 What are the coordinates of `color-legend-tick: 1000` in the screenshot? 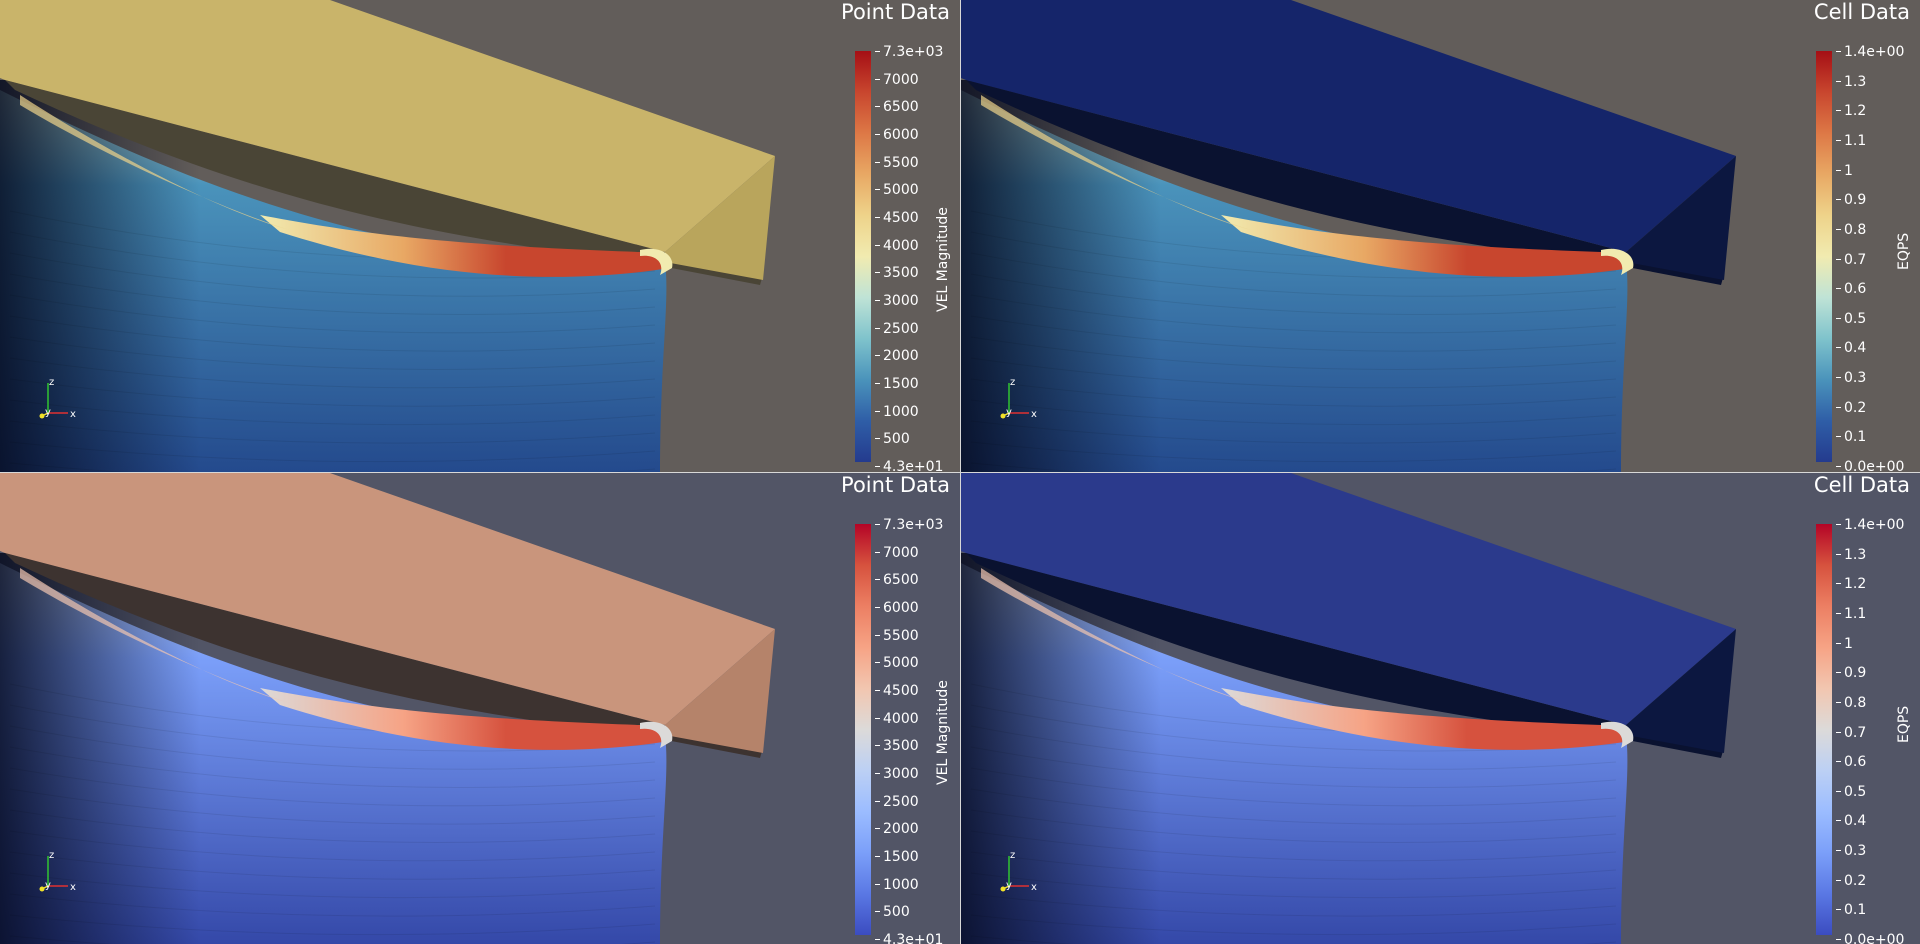 It's located at (897, 411).